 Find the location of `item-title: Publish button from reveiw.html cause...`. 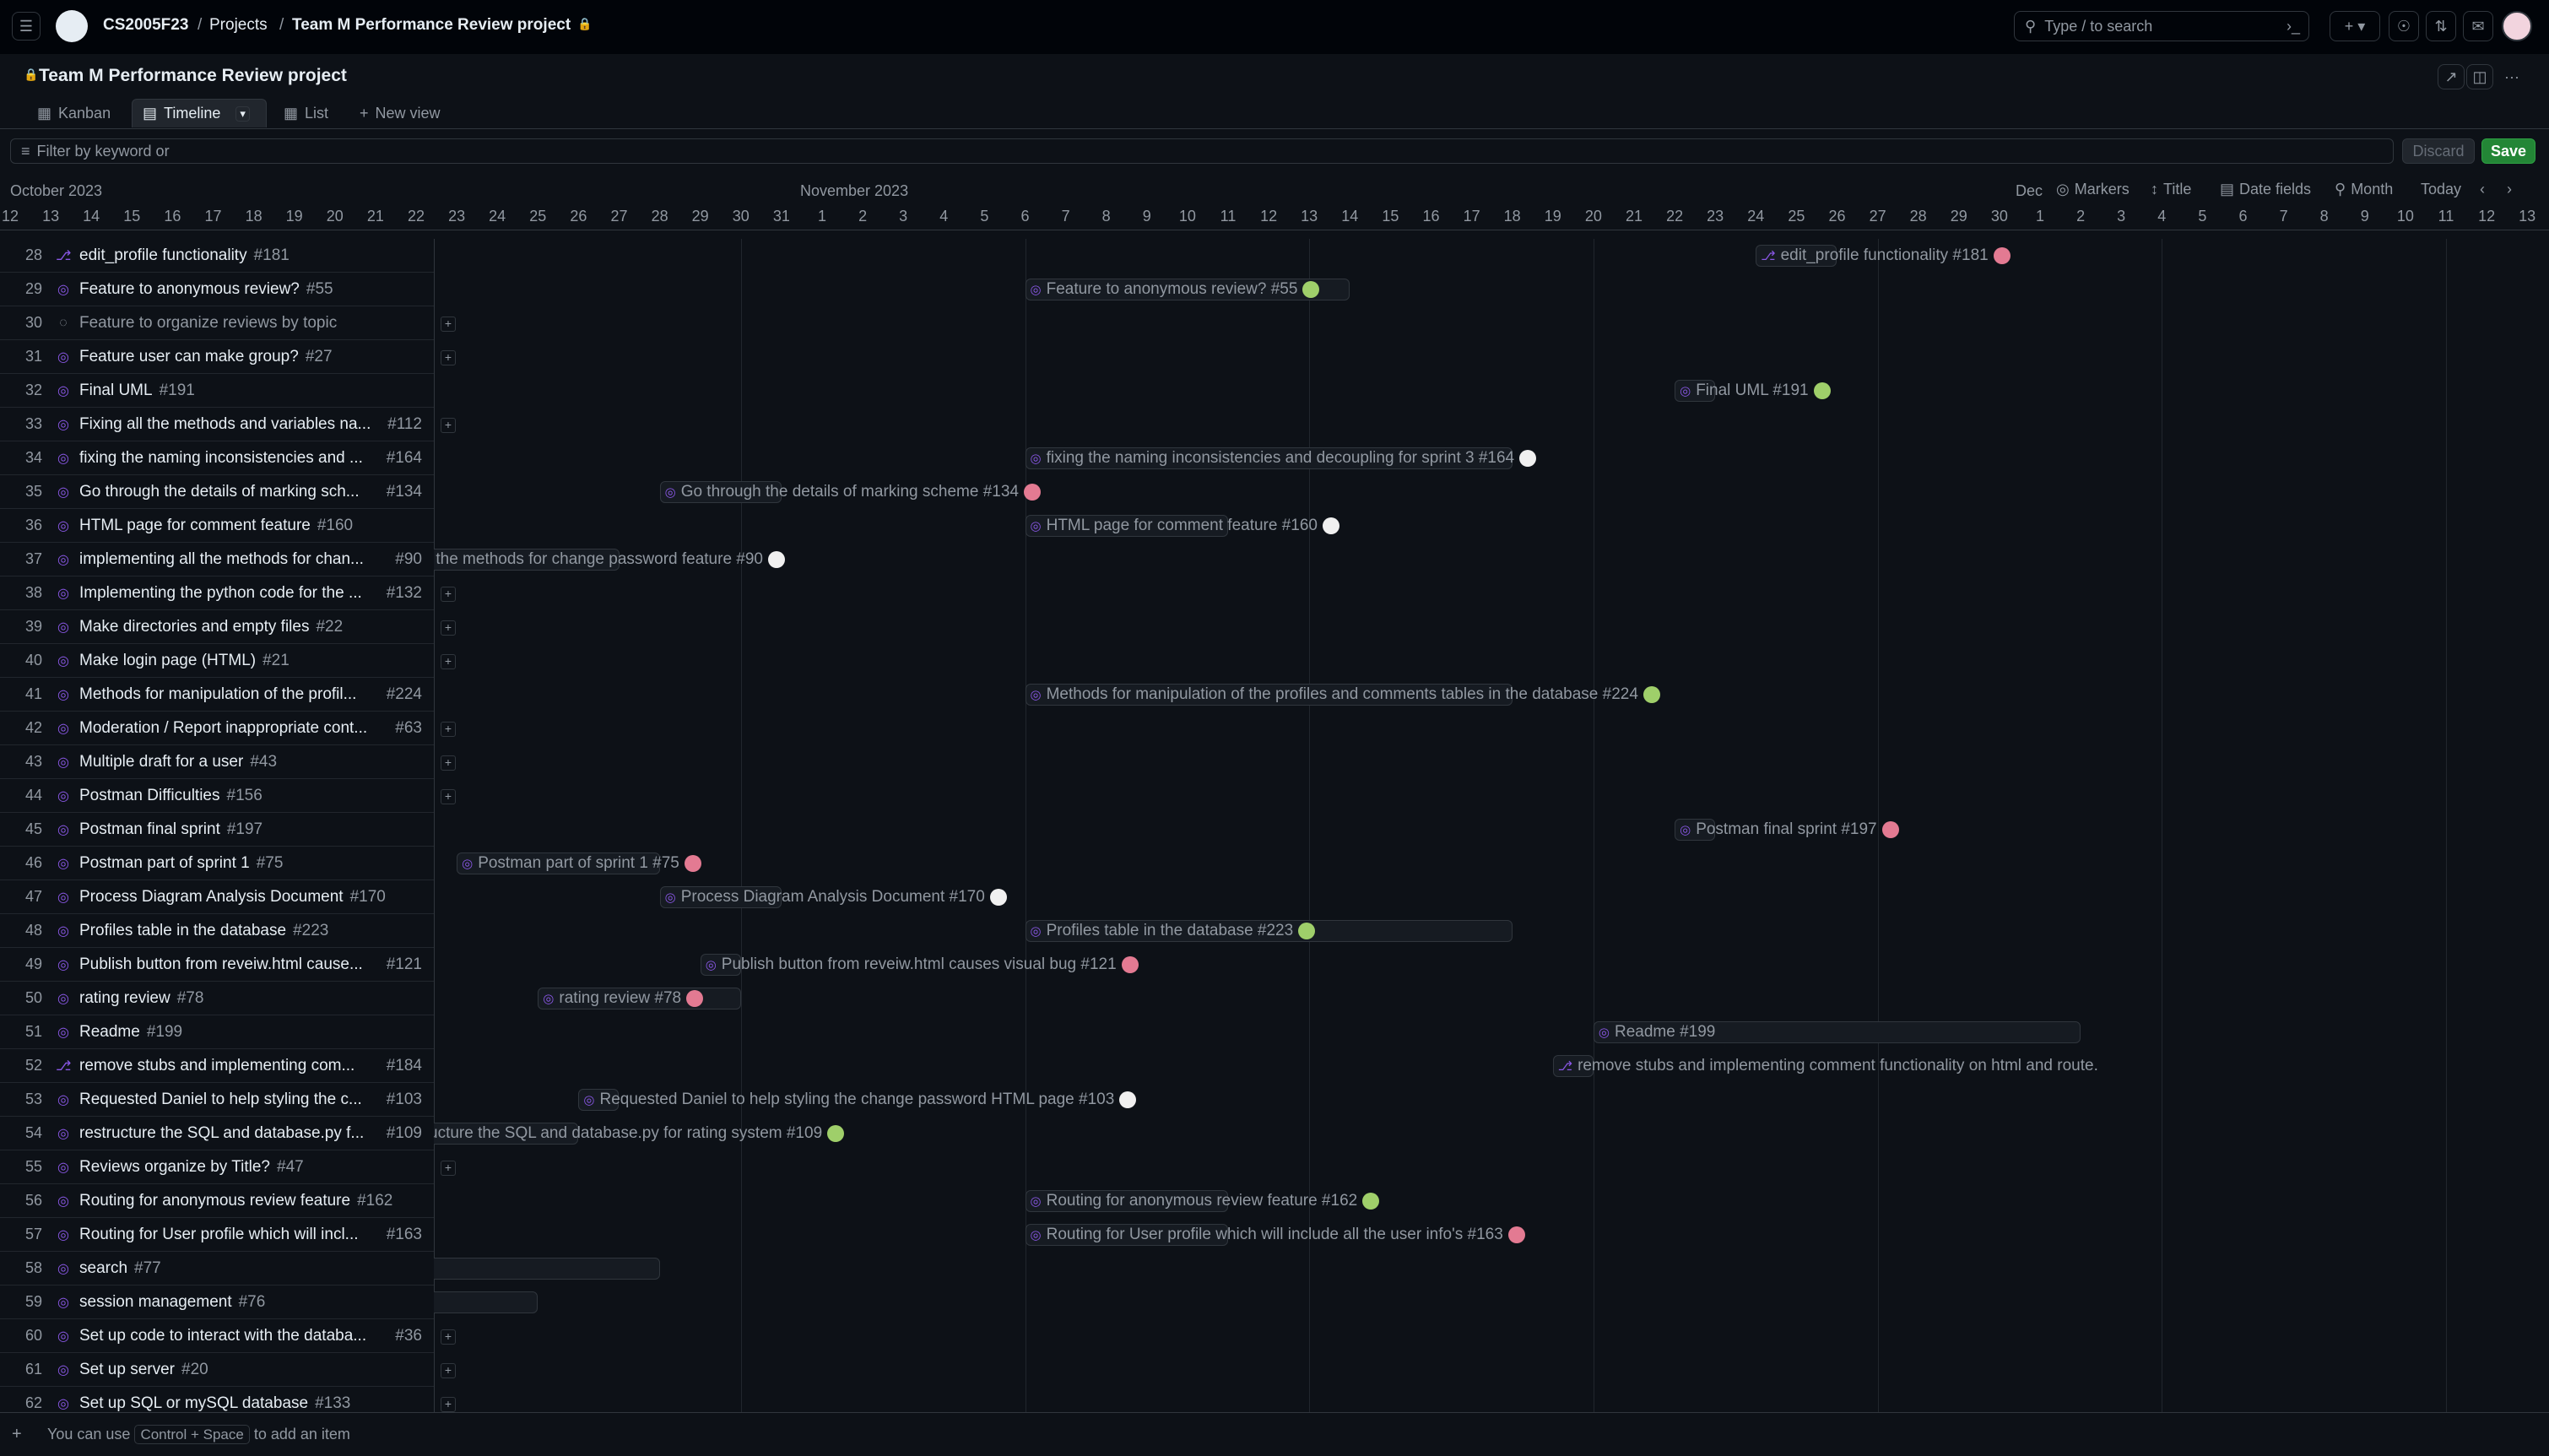

item-title: Publish button from reveiw.html cause... is located at coordinates (221, 964).